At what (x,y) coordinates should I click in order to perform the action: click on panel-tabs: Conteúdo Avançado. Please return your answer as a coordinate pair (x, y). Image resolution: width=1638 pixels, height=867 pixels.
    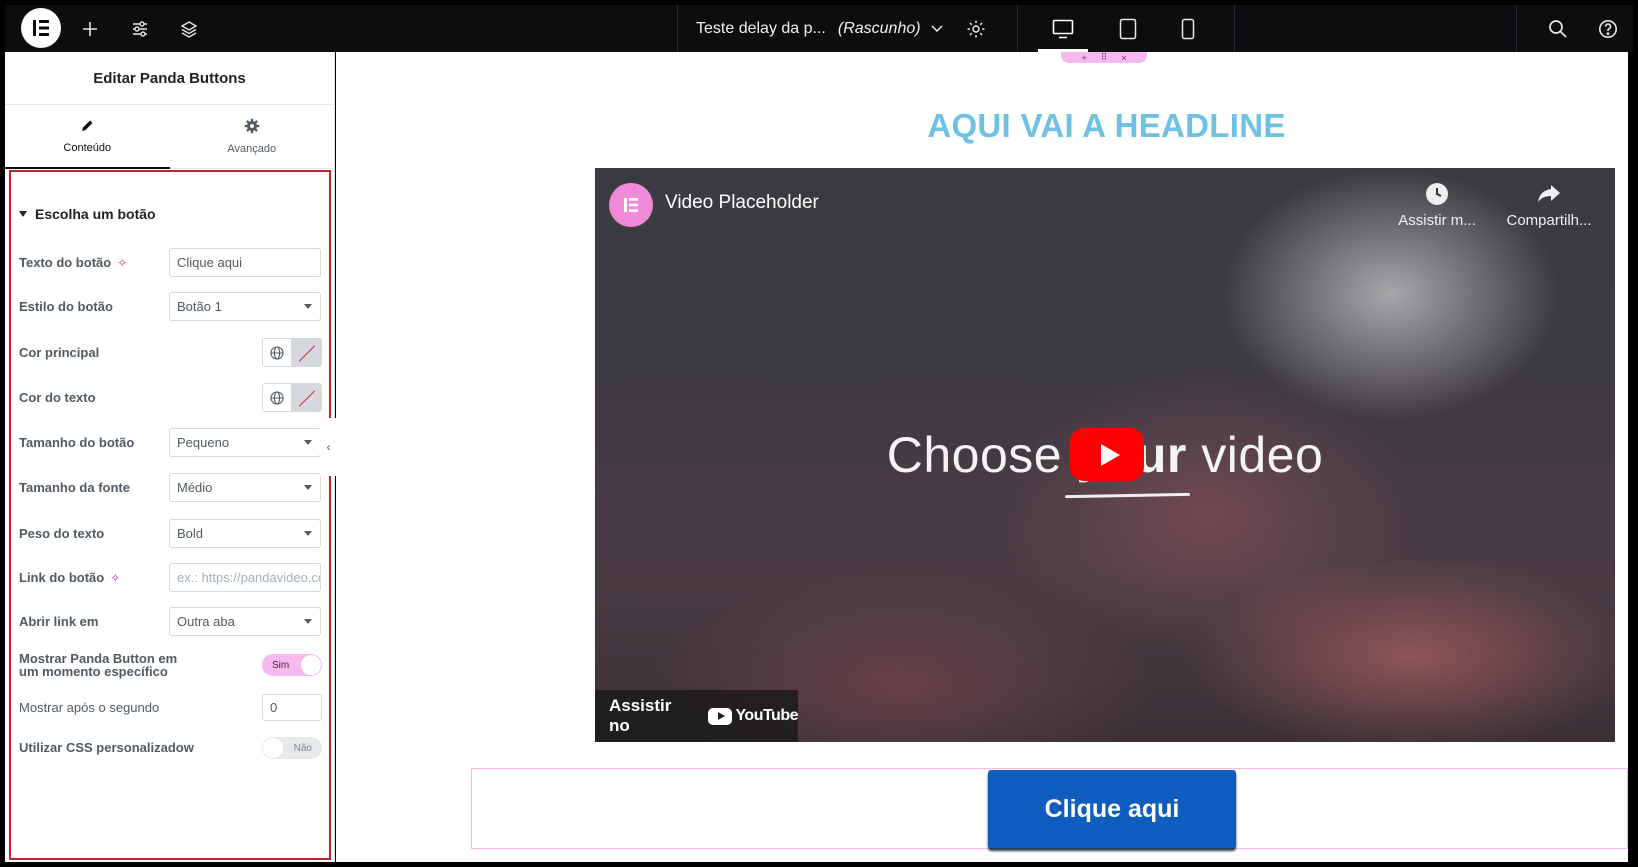
    Looking at the image, I should click on (169, 137).